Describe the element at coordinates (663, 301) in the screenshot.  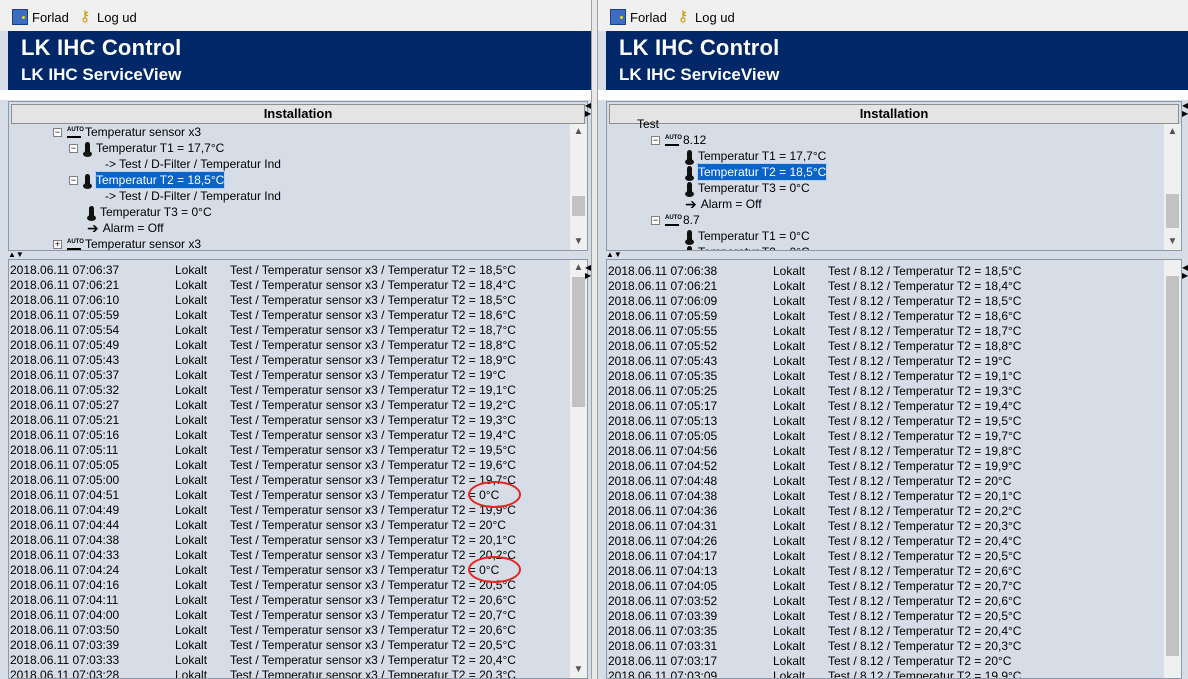
I see `log-date: 2018.06.11 07:06:09` at that location.